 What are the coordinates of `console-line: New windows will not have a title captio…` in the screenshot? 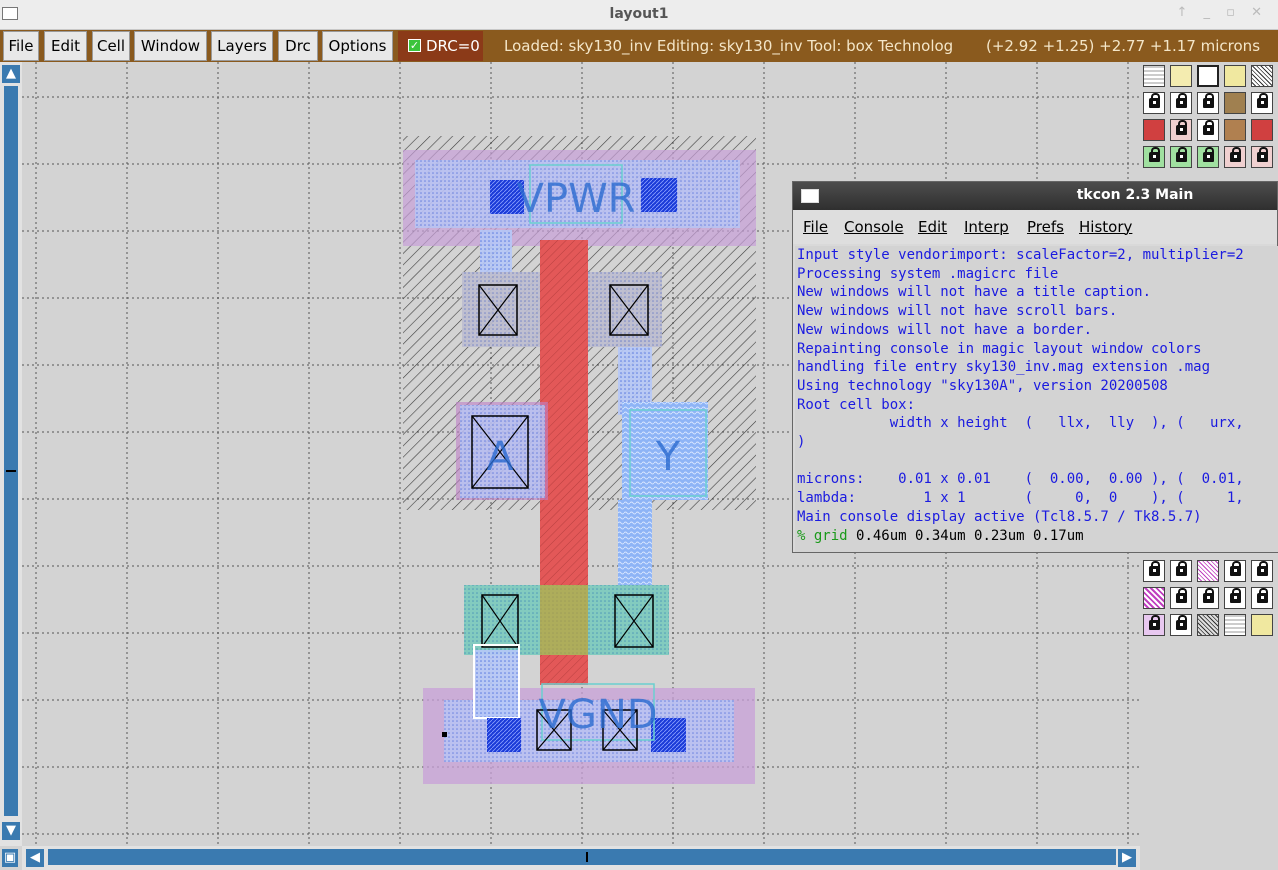 It's located at (974, 292).